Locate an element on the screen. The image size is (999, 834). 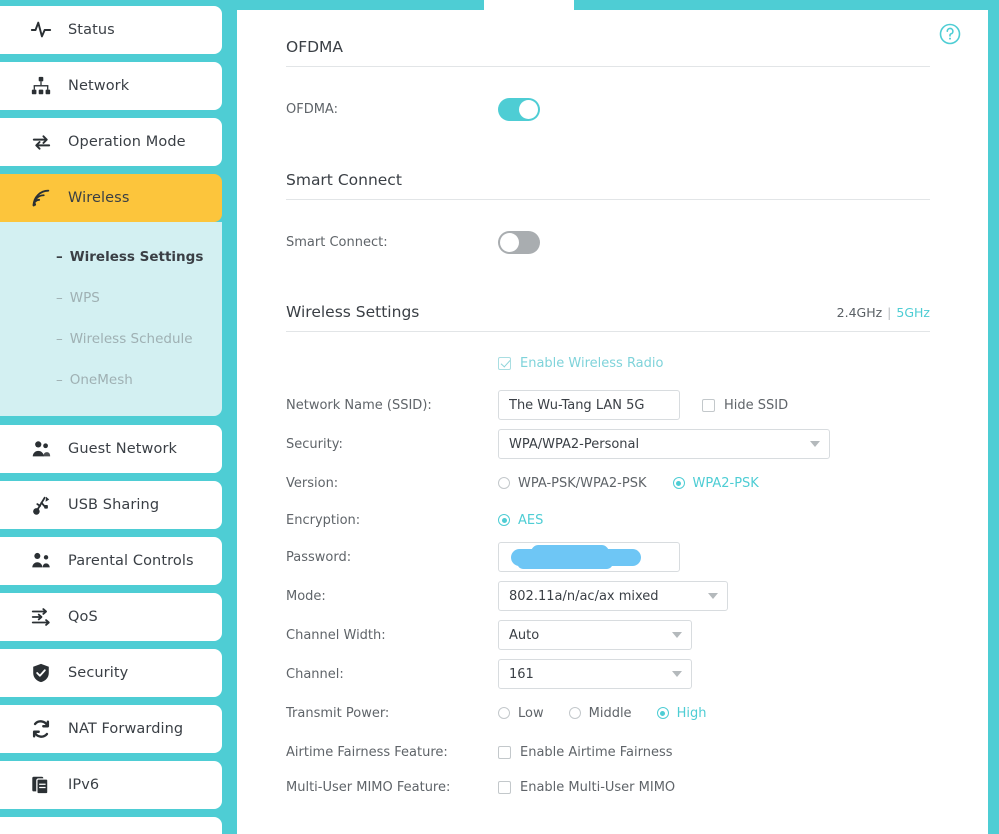
swap-arrows-icon is located at coordinates (41, 142).